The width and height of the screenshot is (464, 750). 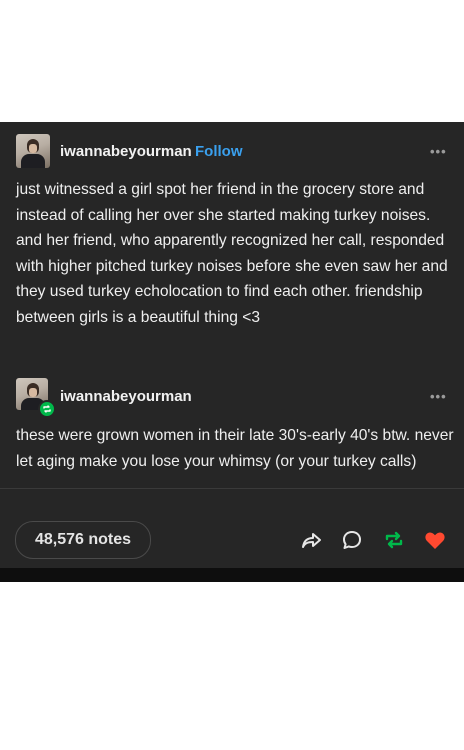 I want to click on notes-count-button: 48,576 notes, so click(x=83, y=540).